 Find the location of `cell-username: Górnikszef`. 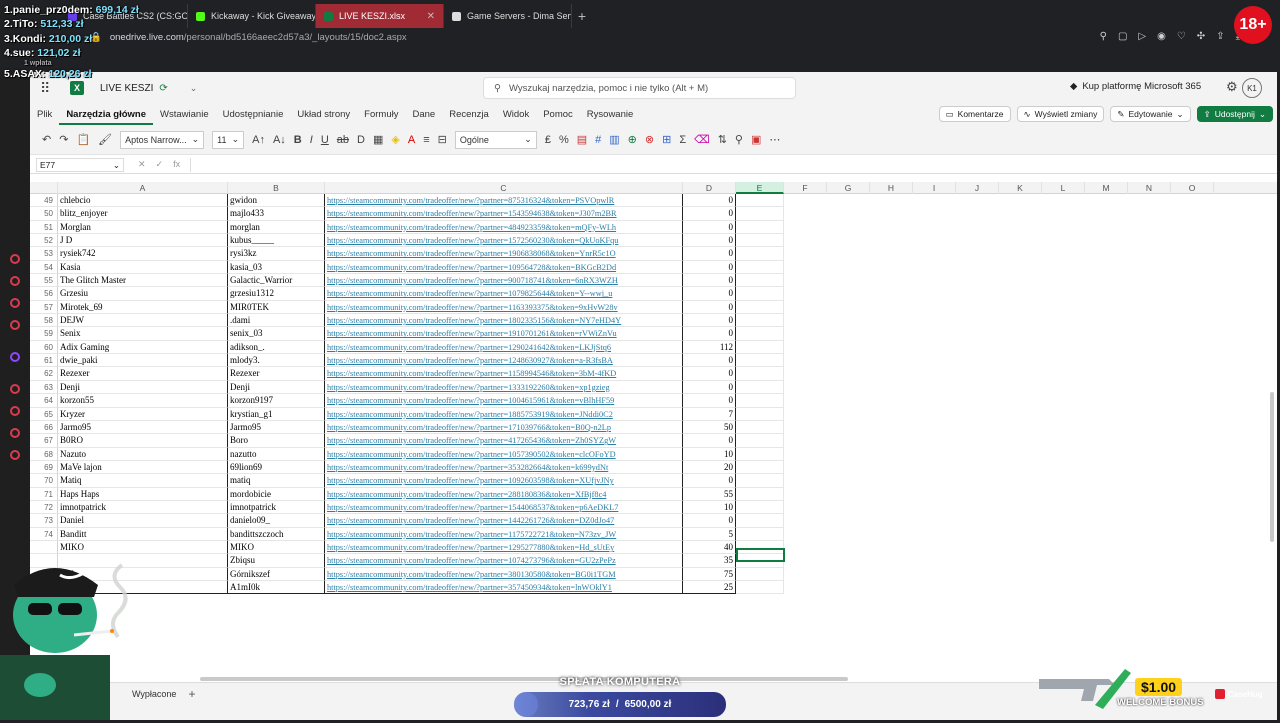

cell-username: Górnikszef is located at coordinates (276, 574).